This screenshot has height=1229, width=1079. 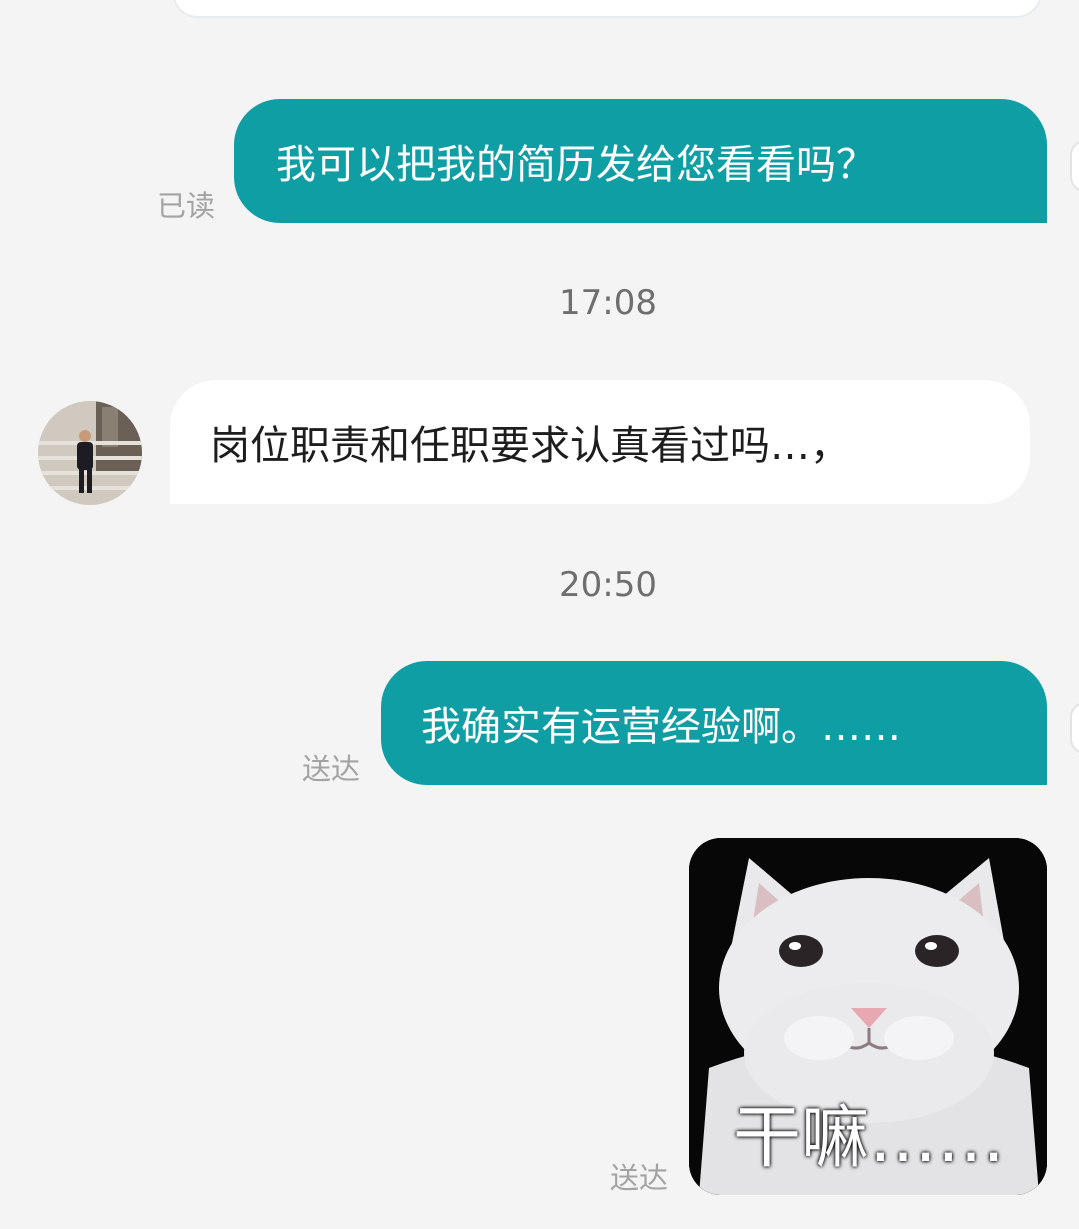 I want to click on outgoing-message-bubble: 我可以把我的简历发给您看看吗？, so click(x=640, y=161).